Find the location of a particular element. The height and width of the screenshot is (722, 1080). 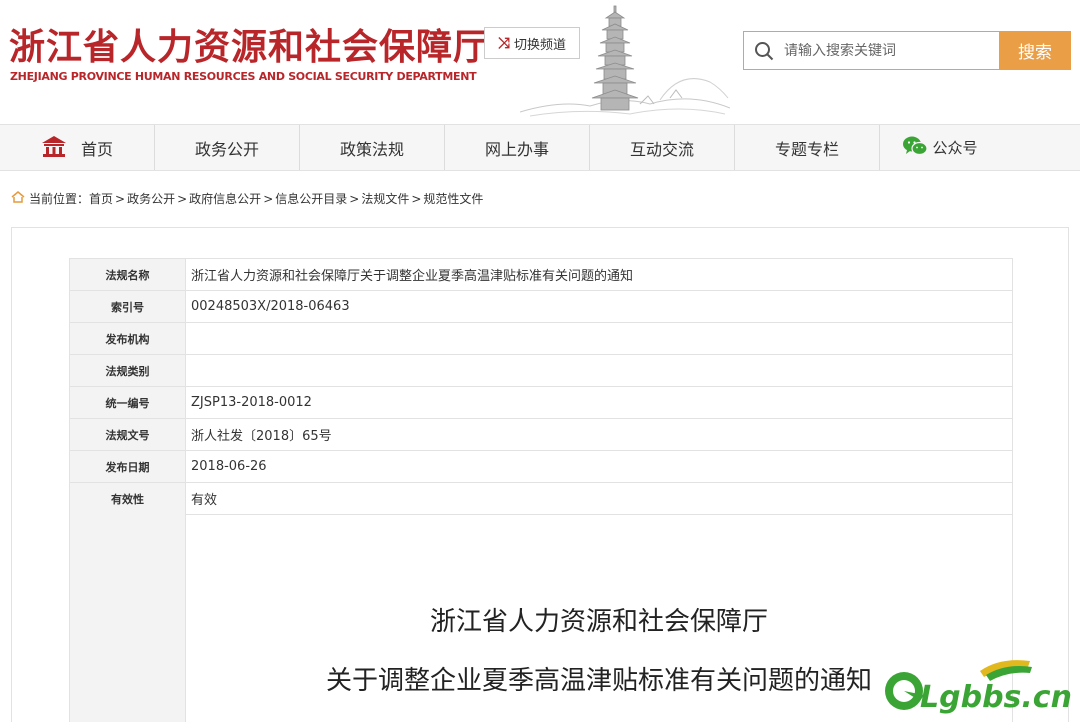

nav-wechat-label: 公众号 is located at coordinates (955, 148).